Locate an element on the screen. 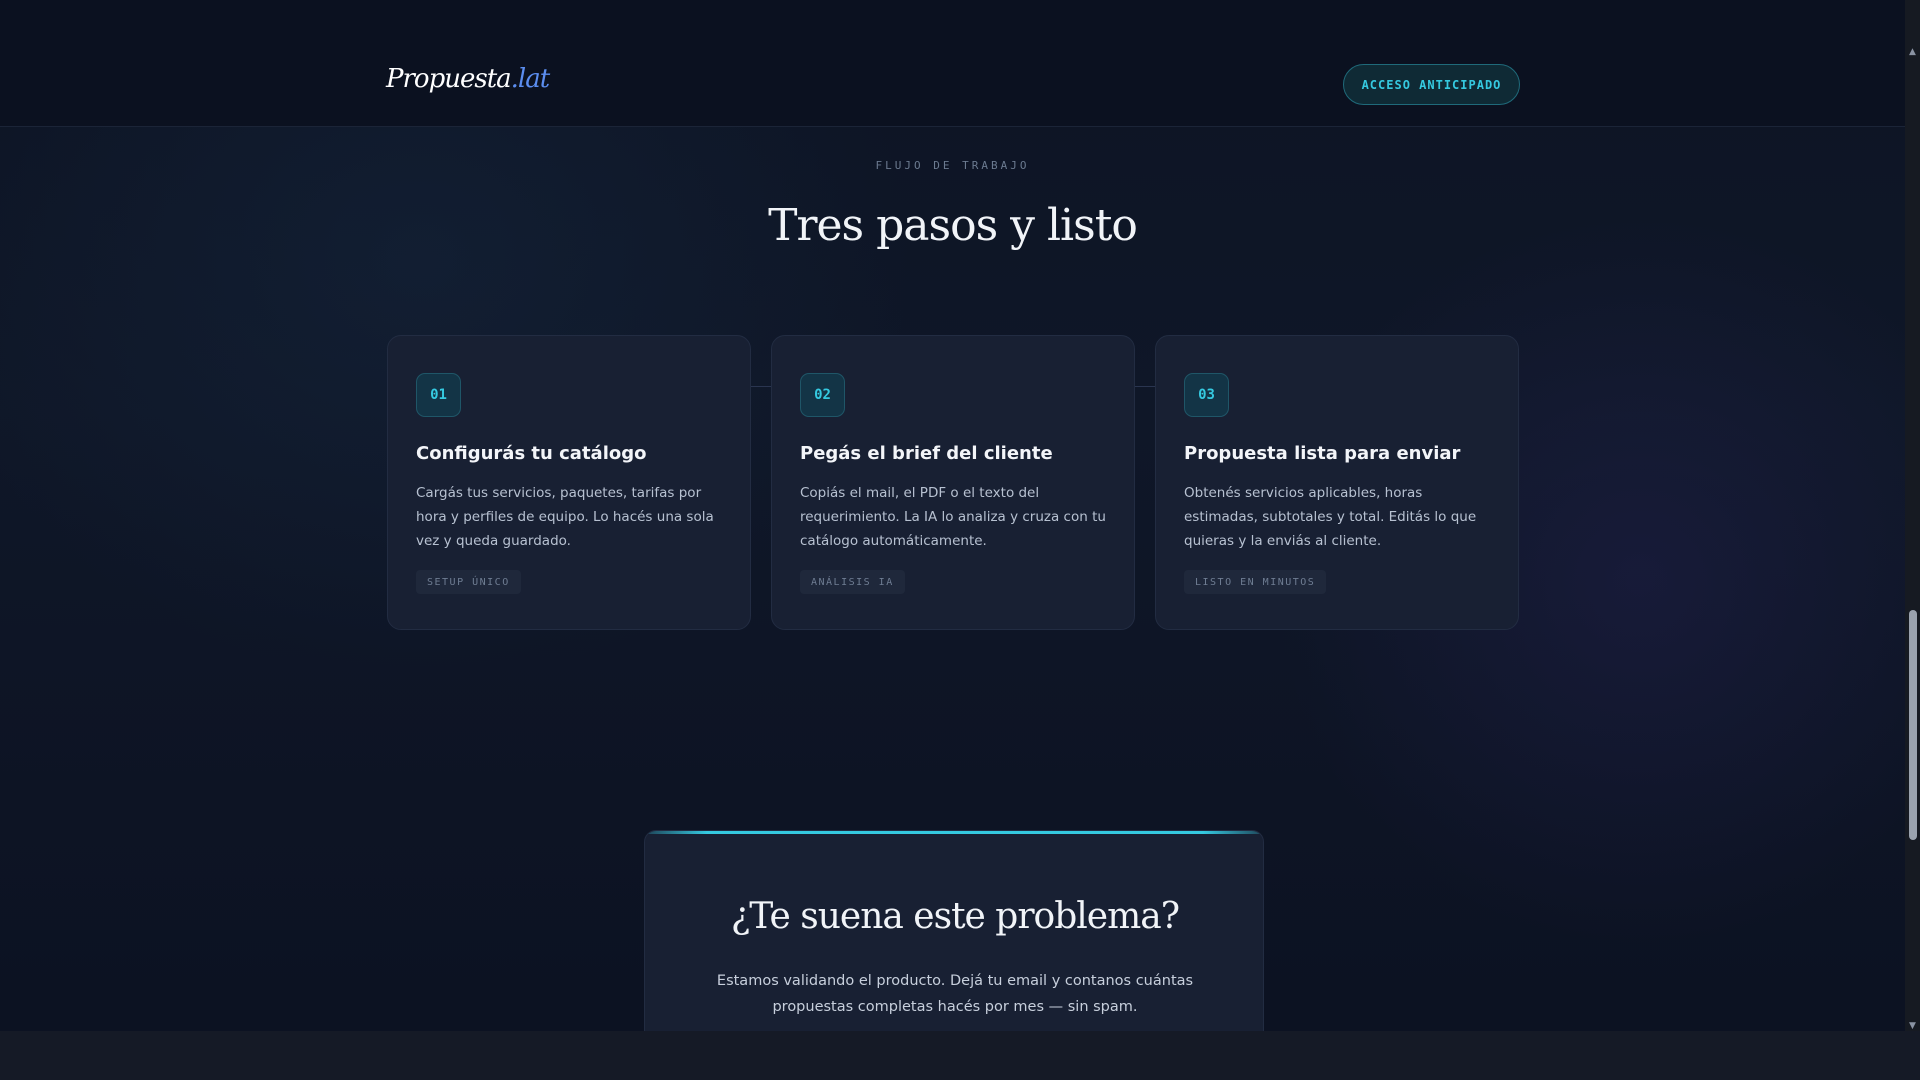 This screenshot has height=1080, width=1920. step-number-badge: 02 is located at coordinates (822, 395).